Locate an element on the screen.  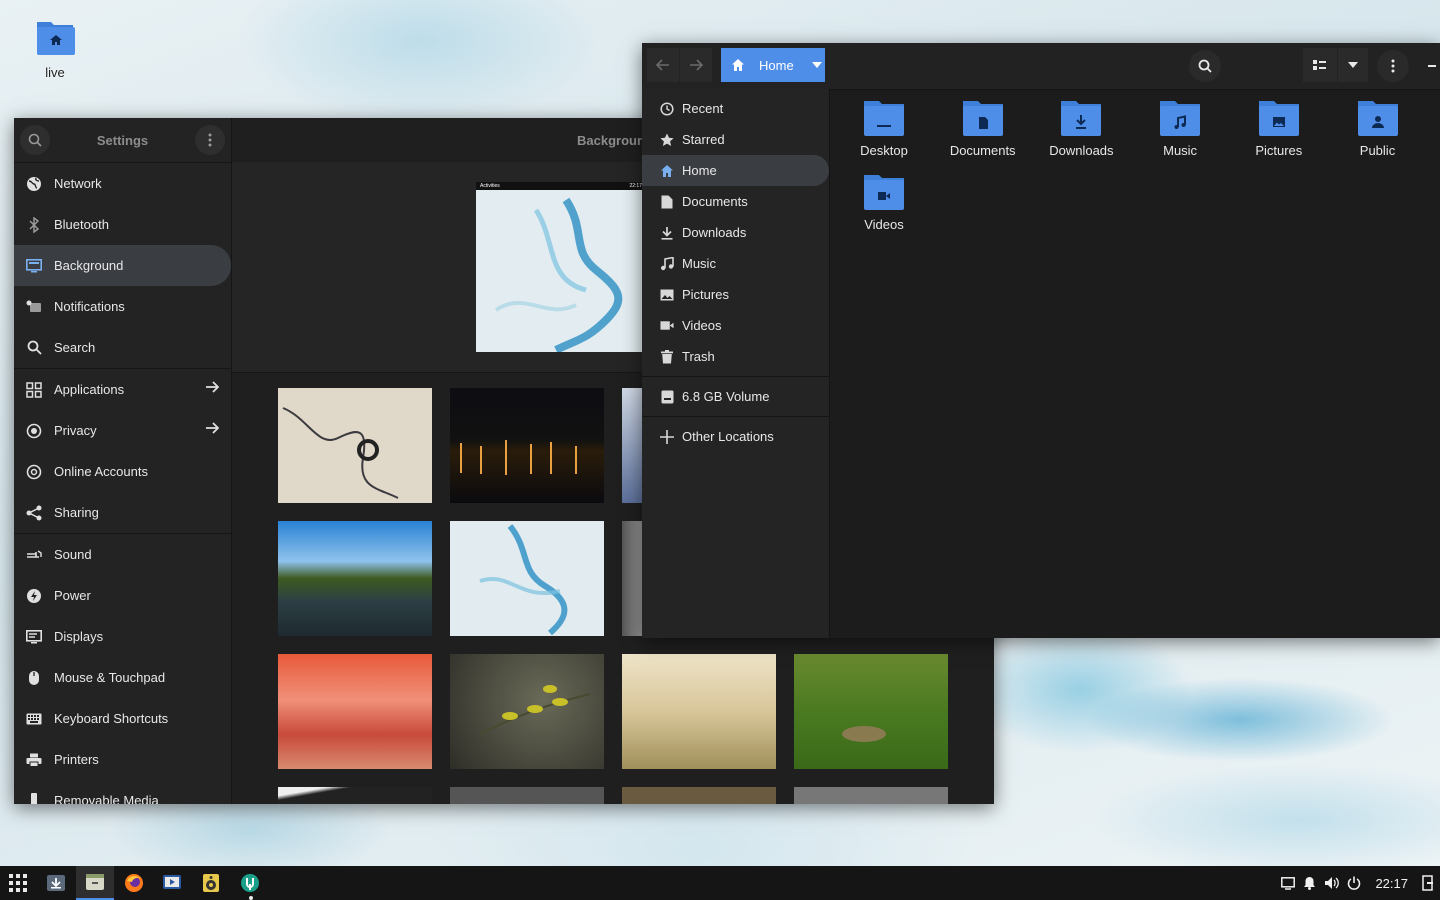
wallpaper-grass-image is located at coordinates (864, 734).